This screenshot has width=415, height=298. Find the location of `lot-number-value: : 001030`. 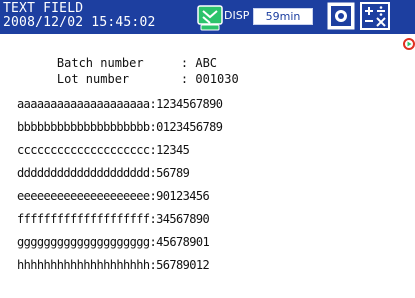

lot-number-value: : 001030 is located at coordinates (209, 79).